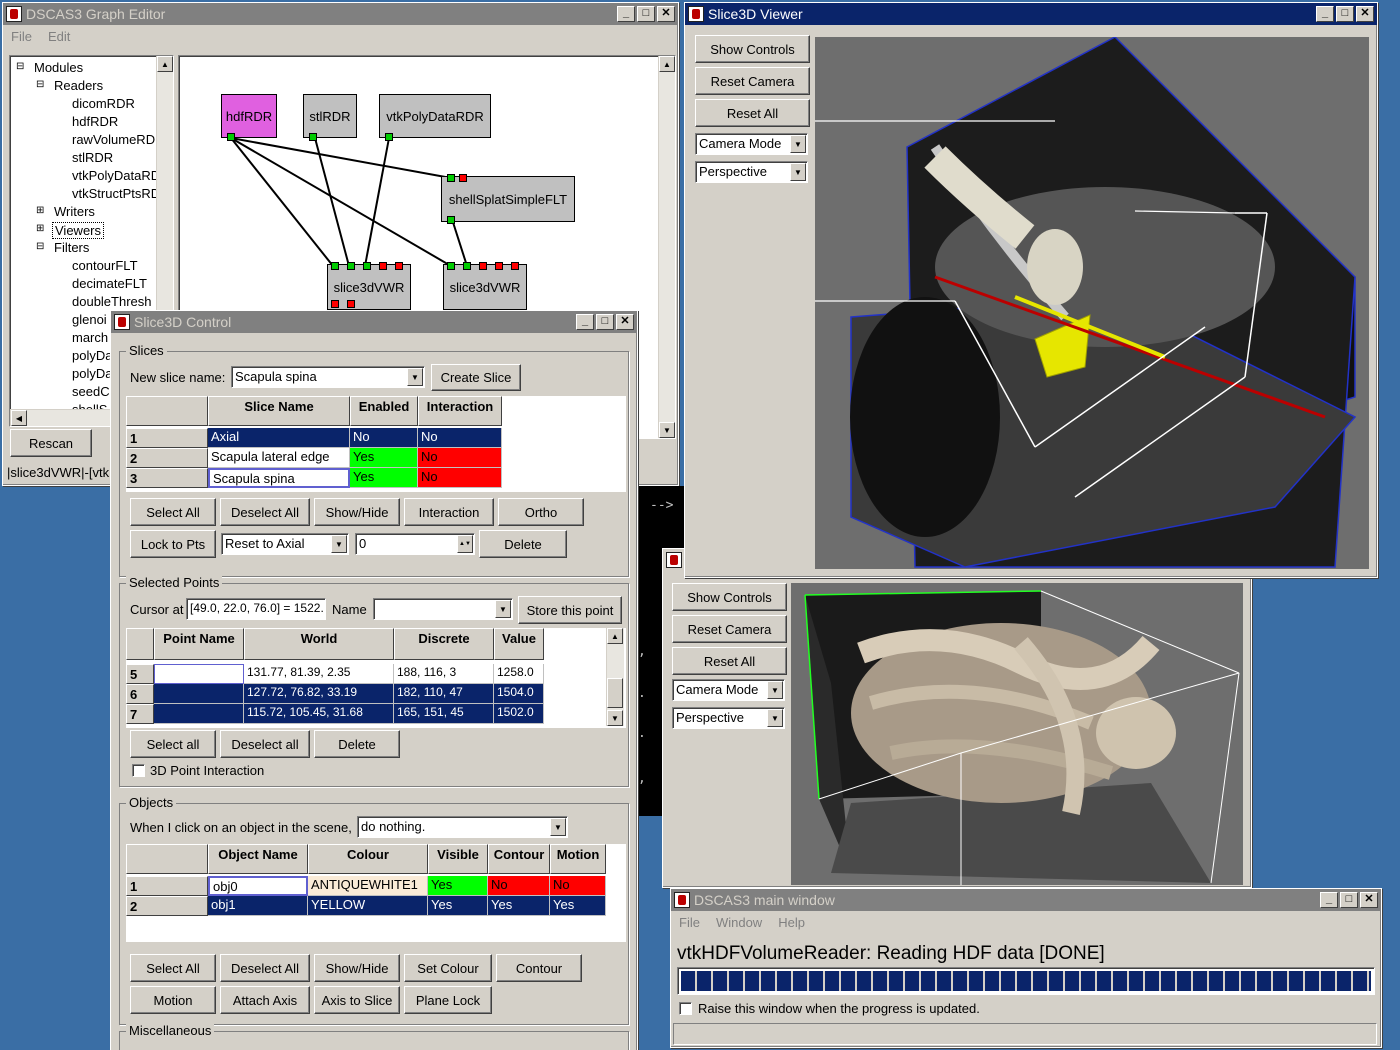  Describe the element at coordinates (328, 377) in the screenshot. I see `new-slice-name-input: Scapula spina ▼` at that location.